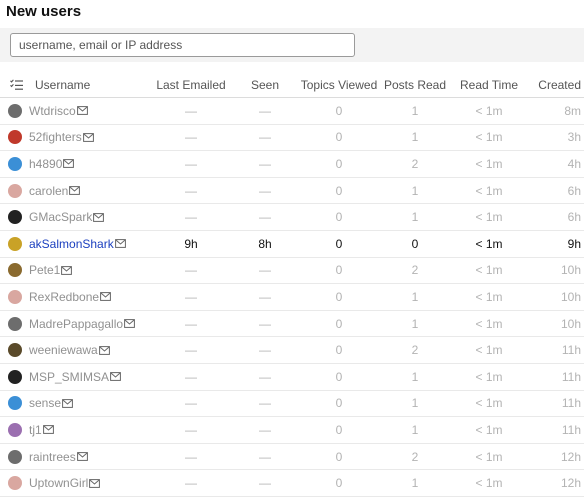 The width and height of the screenshot is (584, 499). What do you see at coordinates (265, 84) in the screenshot?
I see `column-header-seen: Seen` at bounding box center [265, 84].